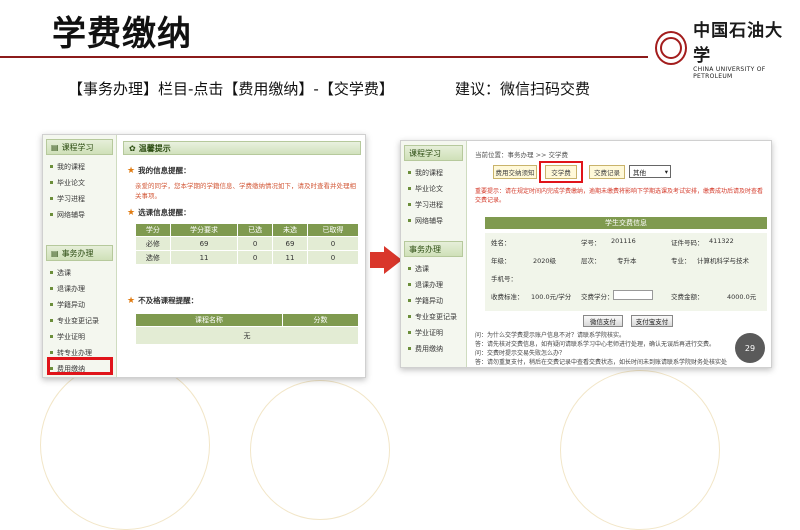 This screenshot has width=800, height=530. What do you see at coordinates (626, 223) in the screenshot?
I see `student-info-title: 学生交费信息` at bounding box center [626, 223].